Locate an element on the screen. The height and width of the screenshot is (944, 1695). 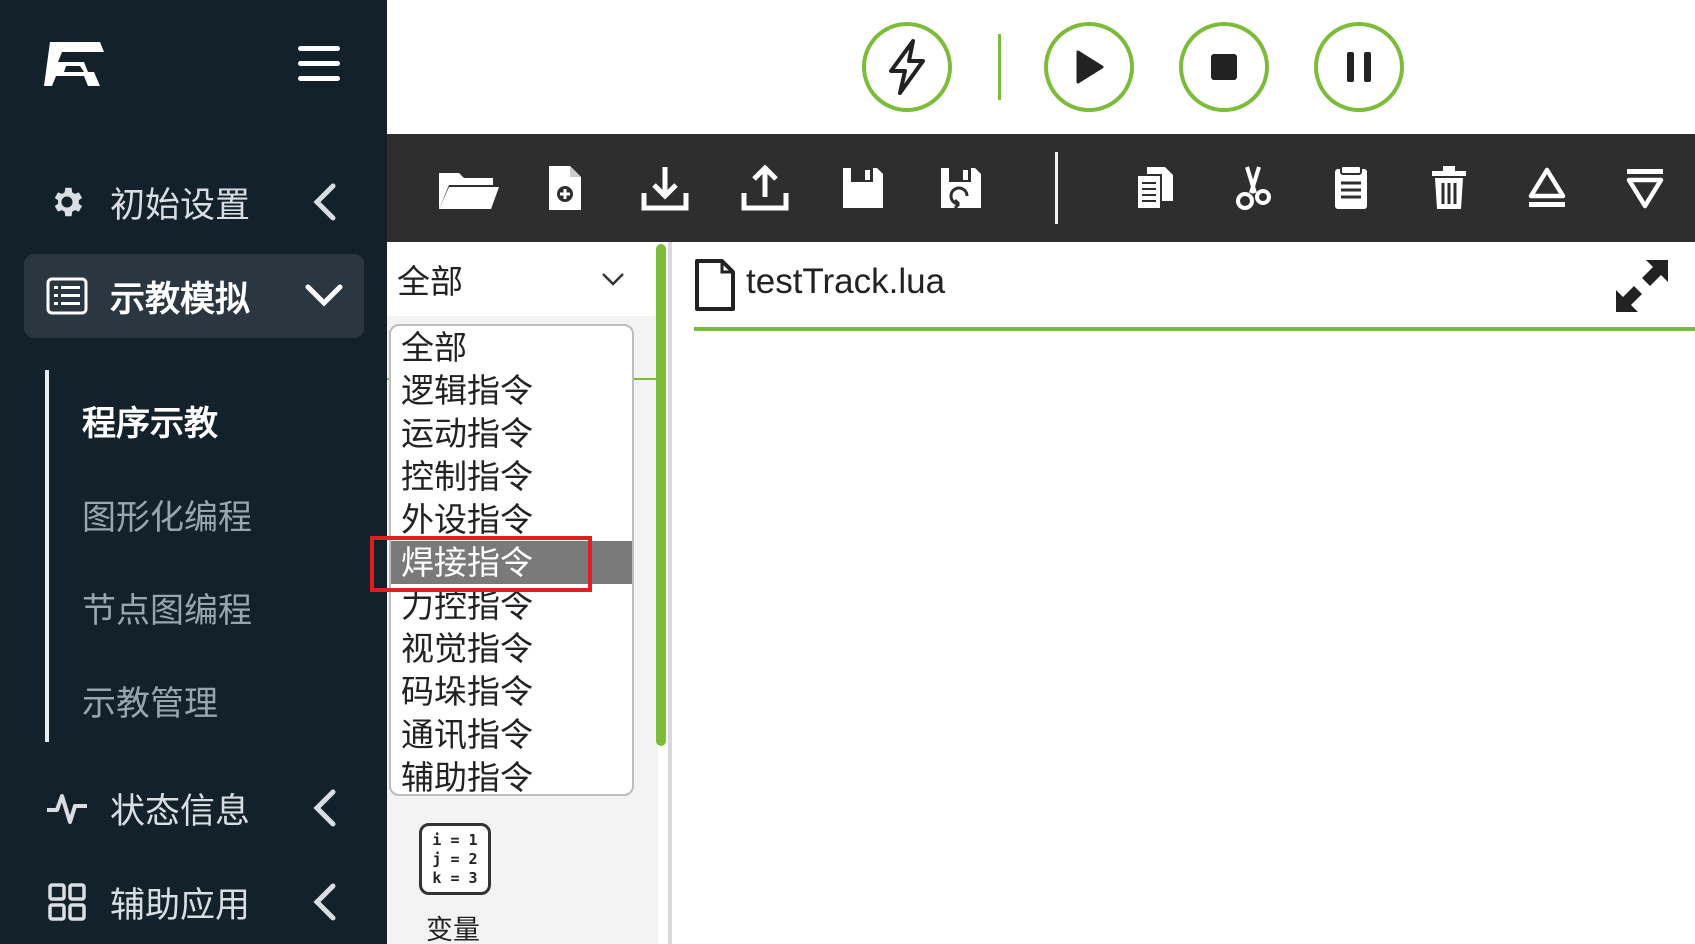
dropdown-option-motion: 运动指令 is located at coordinates (511, 433).